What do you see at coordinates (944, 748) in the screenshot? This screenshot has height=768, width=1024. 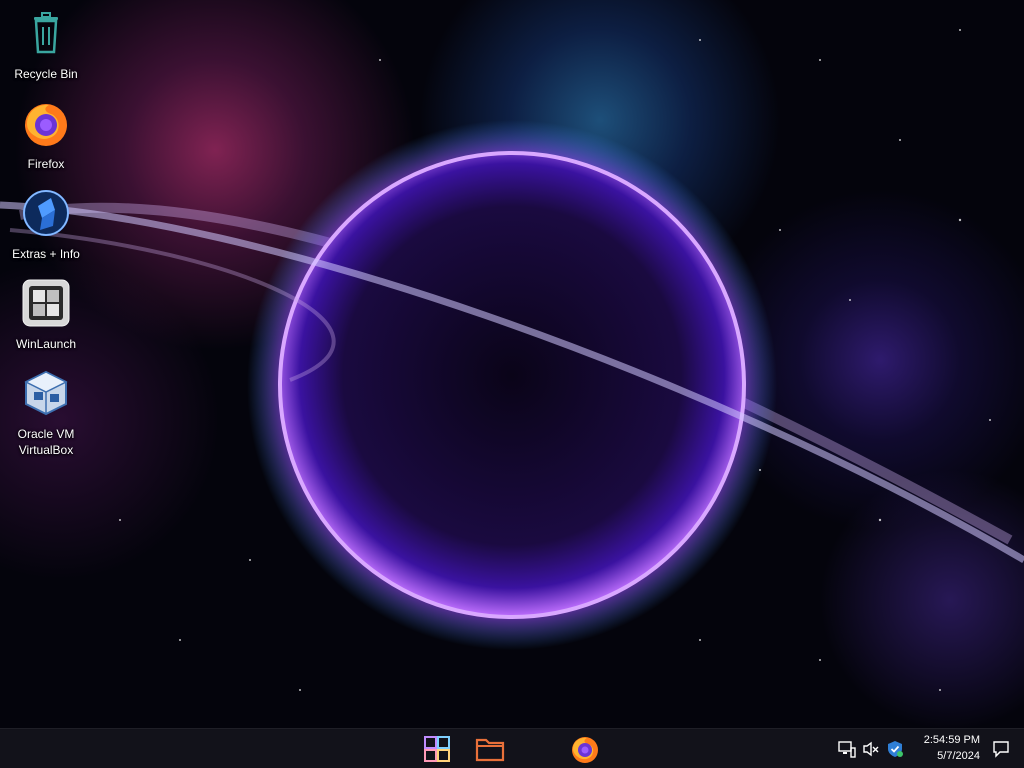 I see `taskbar-clock: 2:54:59 PM 5/7/2024` at bounding box center [944, 748].